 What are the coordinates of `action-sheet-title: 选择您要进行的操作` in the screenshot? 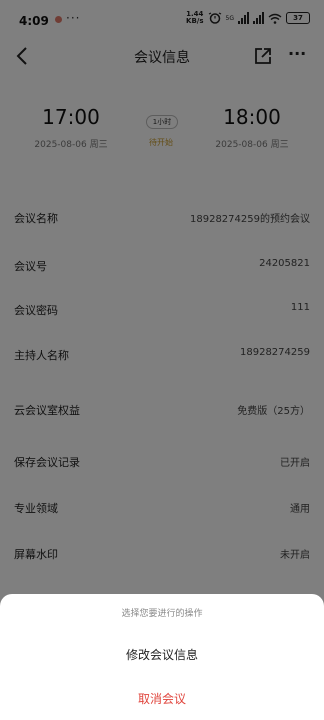 It's located at (162, 614).